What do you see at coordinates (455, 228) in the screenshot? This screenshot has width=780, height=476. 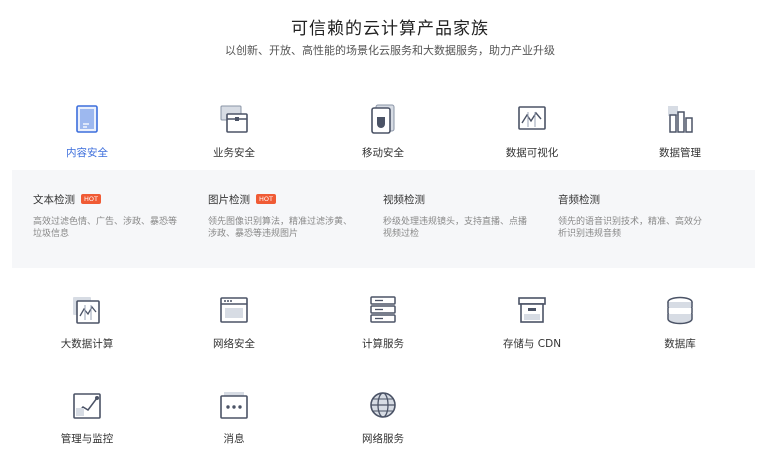 I see `product-description: 秒级处理违规镜头，支持直播、点播视频过检` at bounding box center [455, 228].